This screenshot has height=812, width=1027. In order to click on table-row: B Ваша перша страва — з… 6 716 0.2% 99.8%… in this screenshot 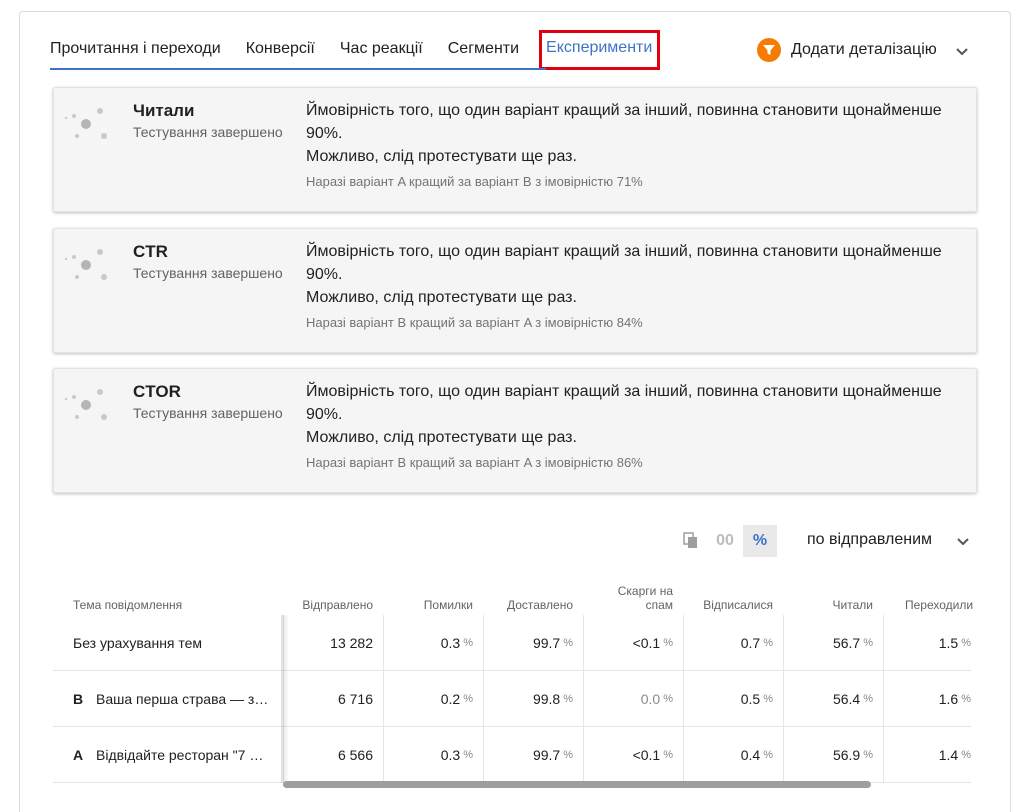, I will do `click(512, 699)`.